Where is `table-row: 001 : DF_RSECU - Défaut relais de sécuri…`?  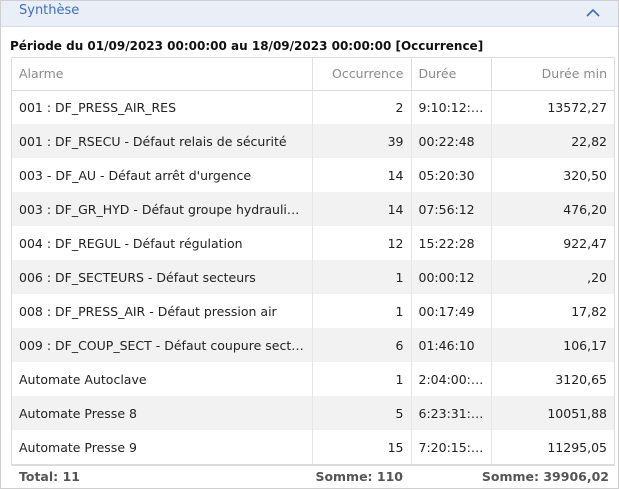
table-row: 001 : DF_RSECU - Défaut relais de sécuri… is located at coordinates (313, 141).